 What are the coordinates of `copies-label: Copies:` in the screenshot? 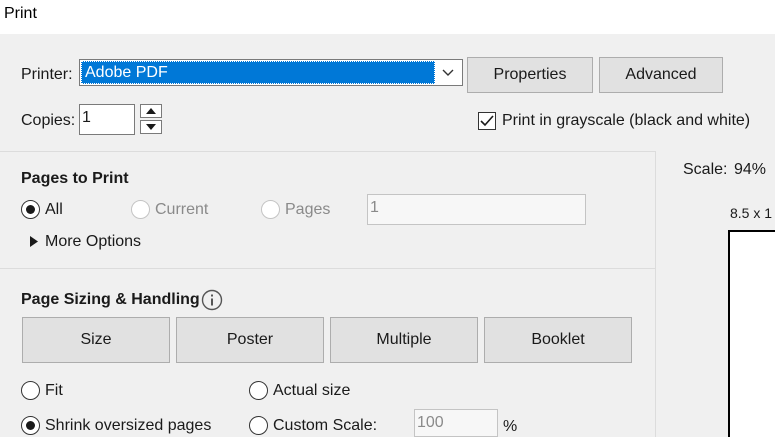 It's located at (48, 120).